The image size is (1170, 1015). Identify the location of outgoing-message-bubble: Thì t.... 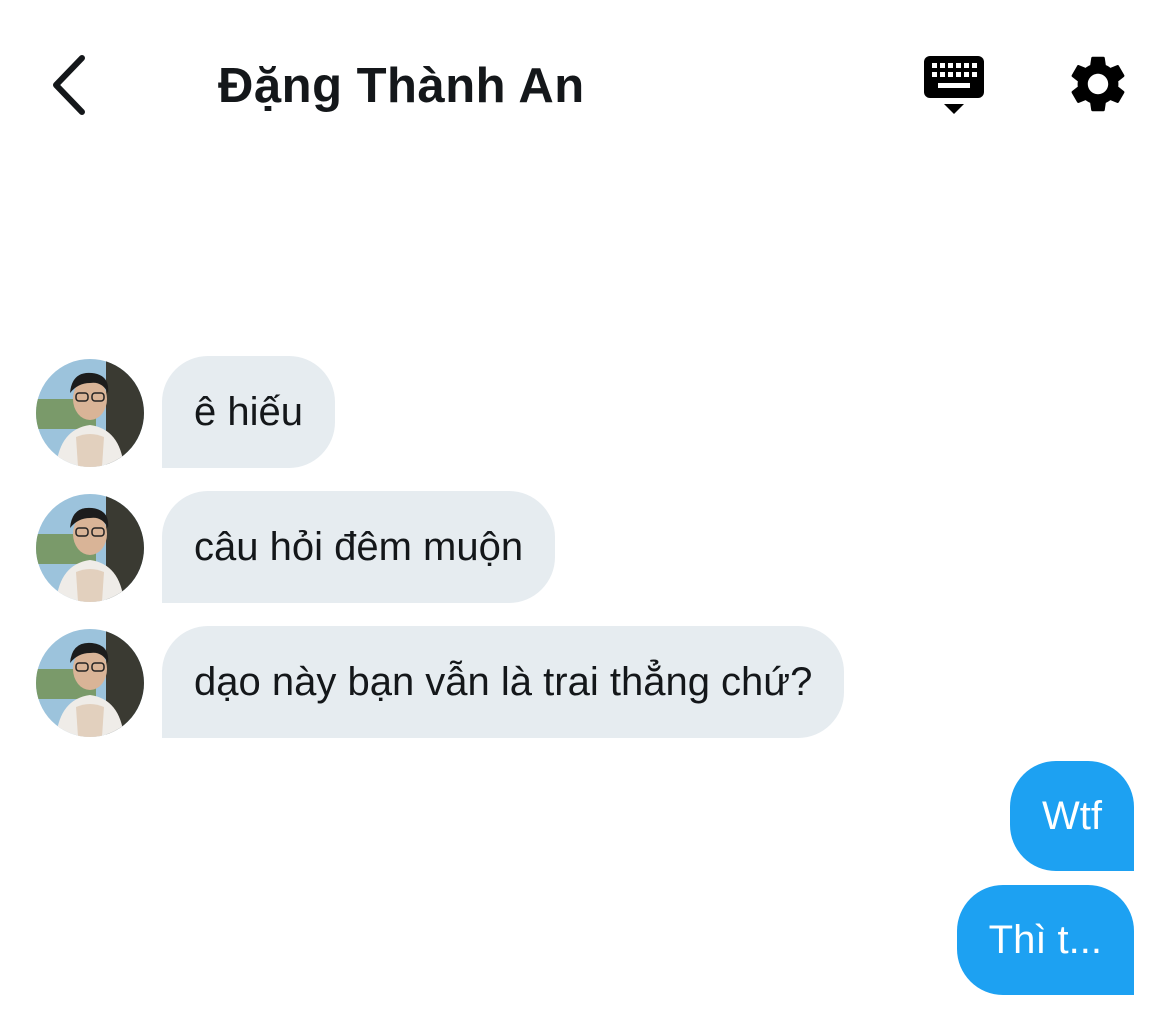
(1045, 940).